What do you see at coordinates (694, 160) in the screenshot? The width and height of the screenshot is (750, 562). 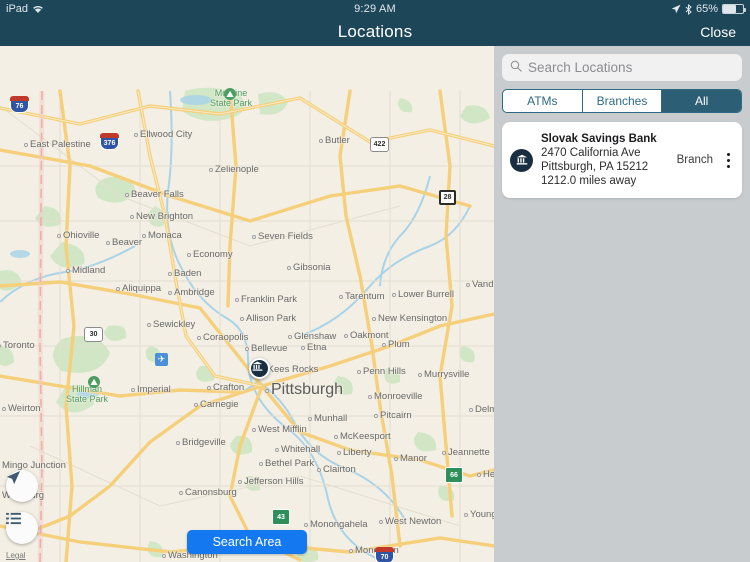 I see `location-type-label: Branch` at bounding box center [694, 160].